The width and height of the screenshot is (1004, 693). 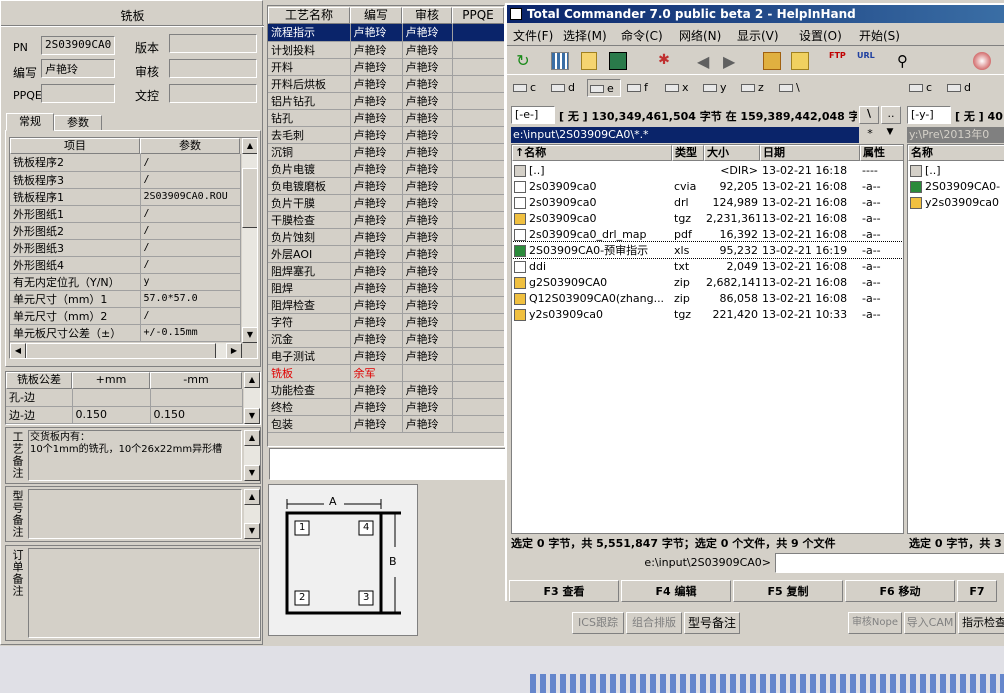 What do you see at coordinates (386, 118) in the screenshot?
I see `process-row: 钻孔 卢艳玲 卢艳玲` at bounding box center [386, 118].